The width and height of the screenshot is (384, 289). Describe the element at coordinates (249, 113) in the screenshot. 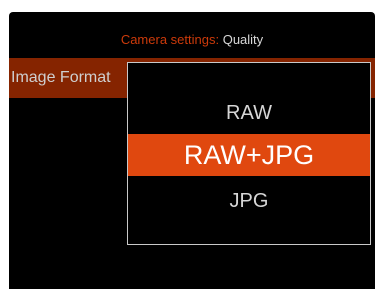

I see `option-raw: RAW` at that location.